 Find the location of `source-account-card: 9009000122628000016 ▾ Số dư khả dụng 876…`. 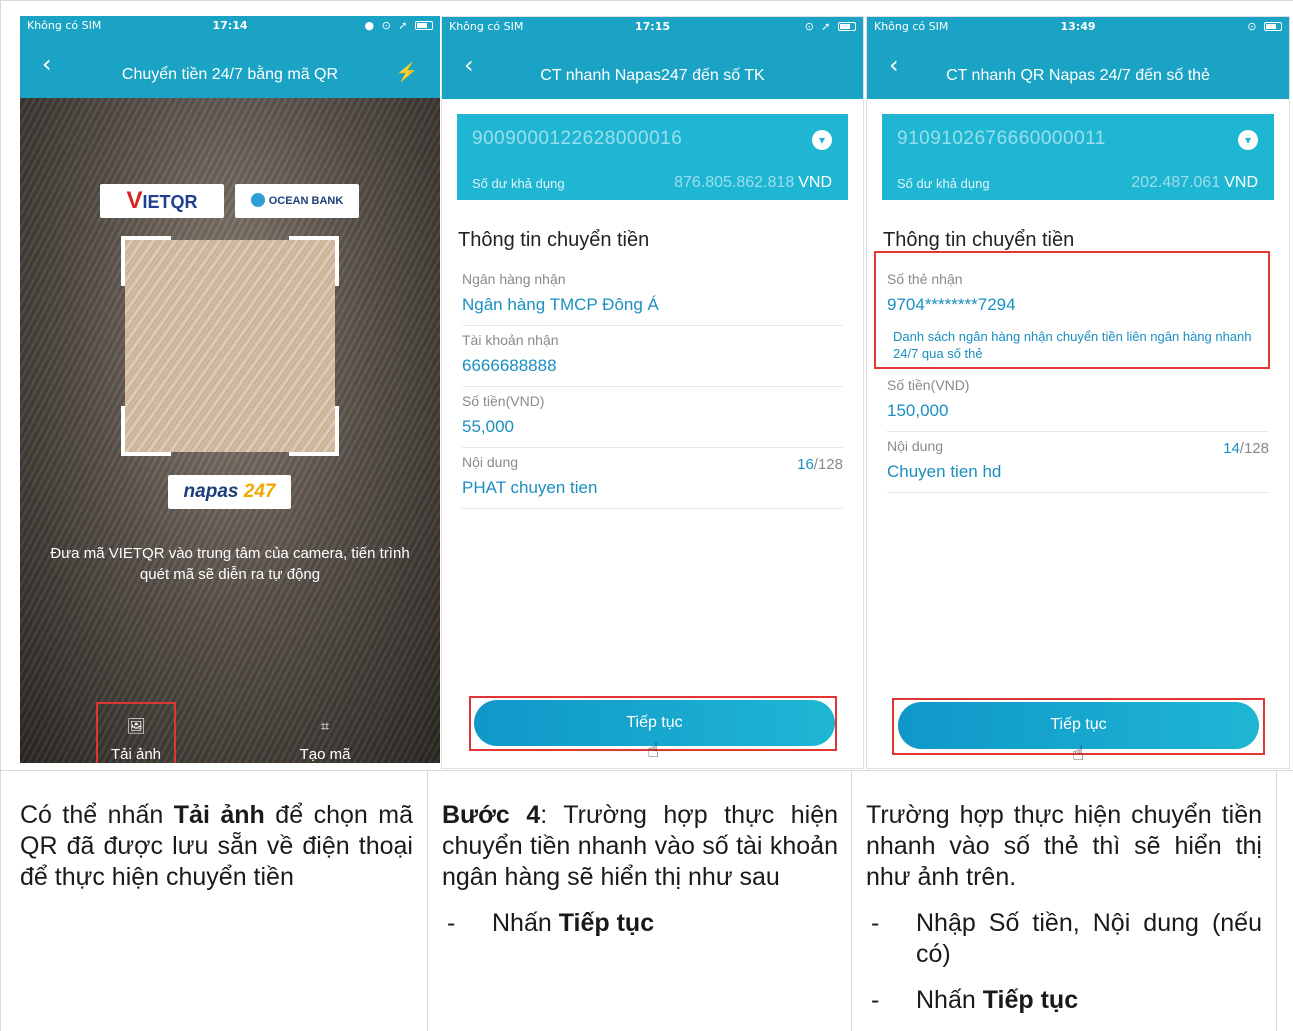

source-account-card: 9009000122628000016 ▾ Số dư khả dụng 876… is located at coordinates (652, 157).